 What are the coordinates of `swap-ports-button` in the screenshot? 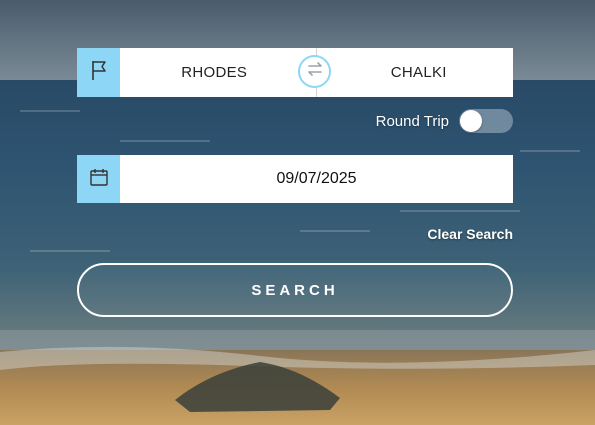 It's located at (314, 71).